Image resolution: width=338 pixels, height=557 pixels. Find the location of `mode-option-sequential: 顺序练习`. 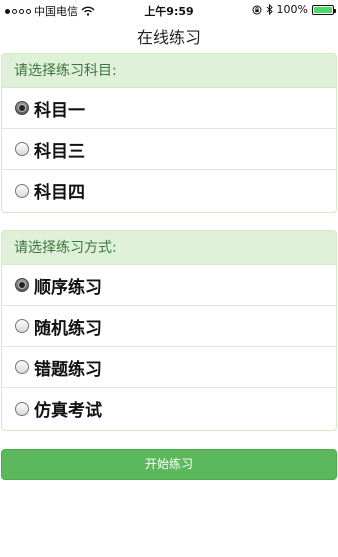

mode-option-sequential: 顺序练习 is located at coordinates (169, 285).